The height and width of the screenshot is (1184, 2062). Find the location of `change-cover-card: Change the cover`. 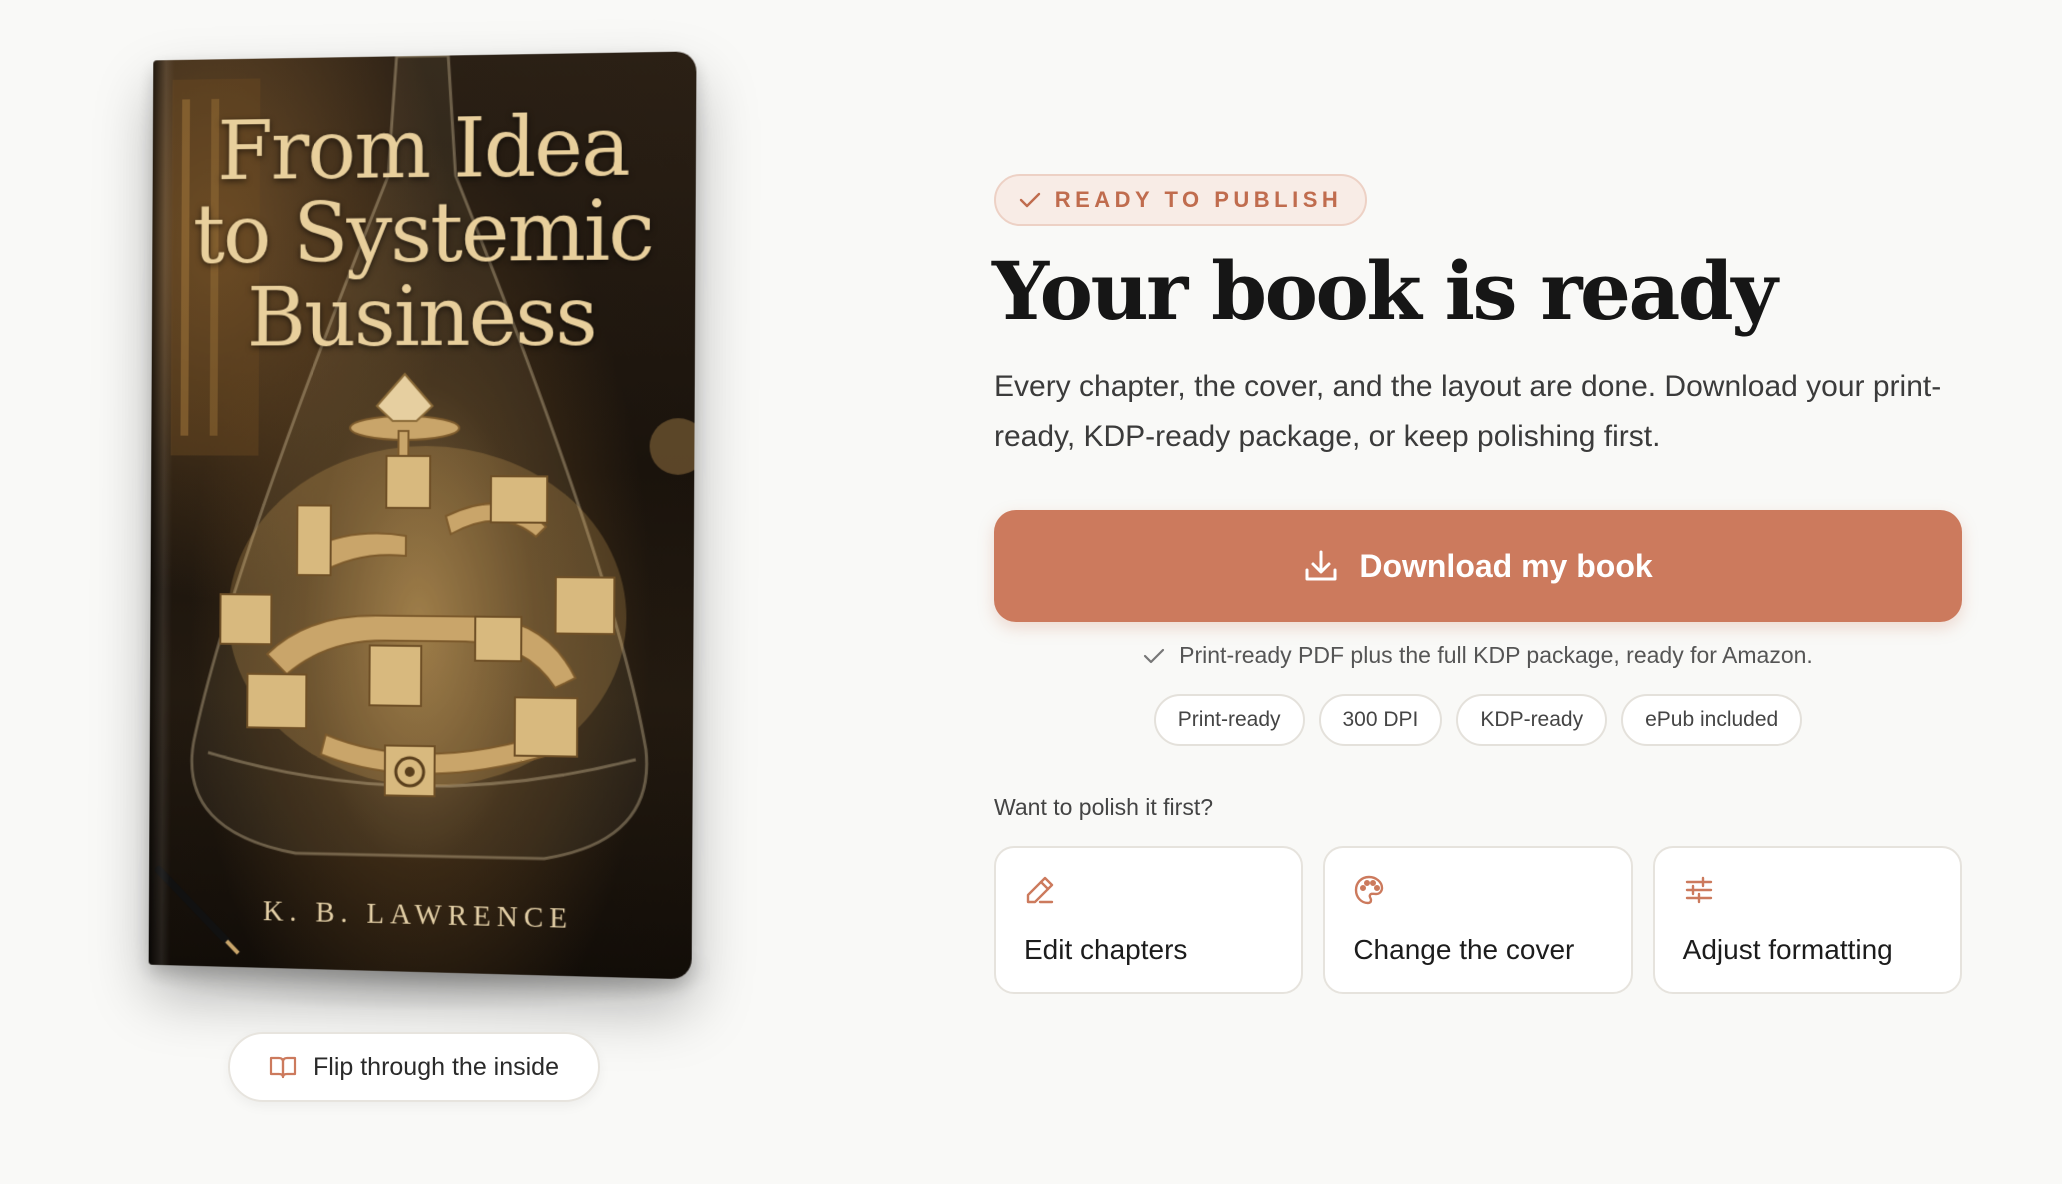

change-cover-card: Change the cover is located at coordinates (1478, 920).